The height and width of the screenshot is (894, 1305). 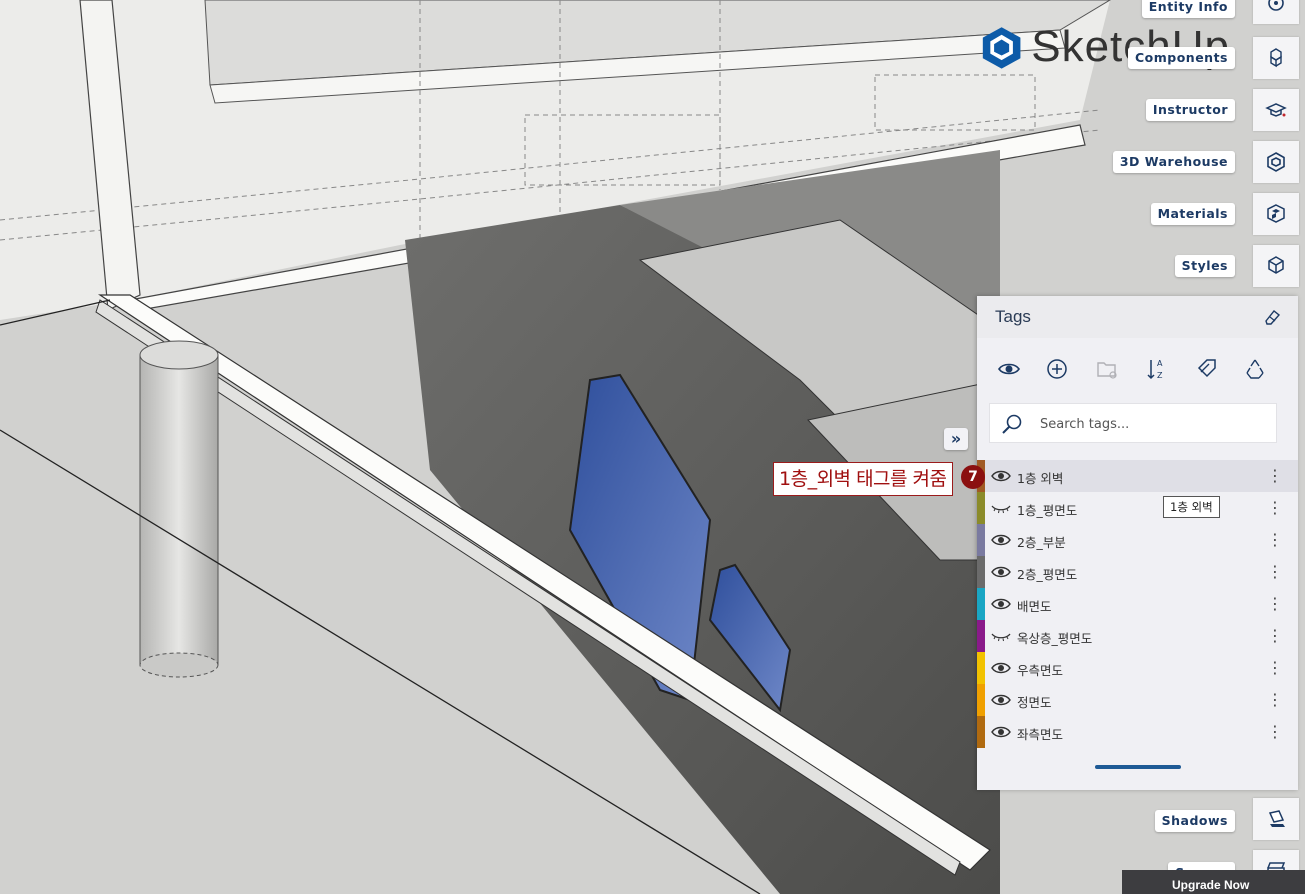 What do you see at coordinates (1040, 670) in the screenshot?
I see `tag-name: 우측면도` at bounding box center [1040, 670].